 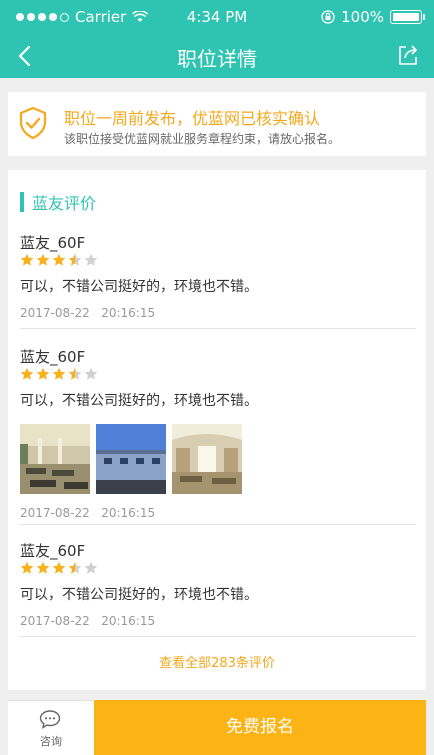 What do you see at coordinates (33, 123) in the screenshot?
I see `shield-check-icon` at bounding box center [33, 123].